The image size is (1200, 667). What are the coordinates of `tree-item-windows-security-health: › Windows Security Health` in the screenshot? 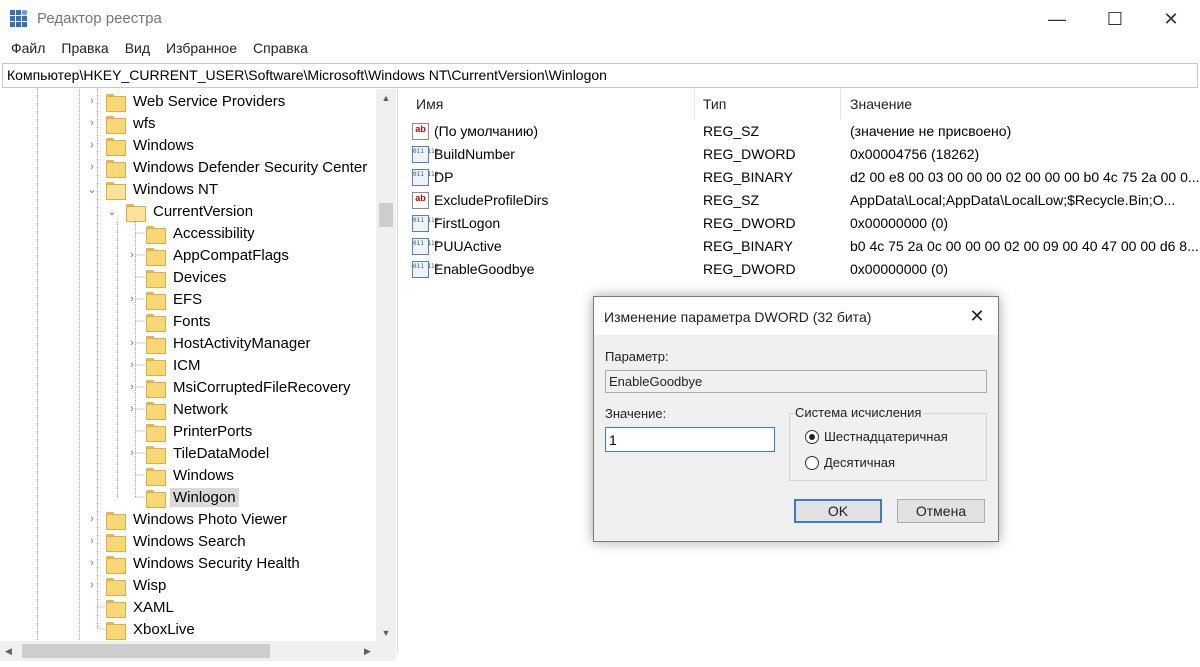 It's located at (194, 563).